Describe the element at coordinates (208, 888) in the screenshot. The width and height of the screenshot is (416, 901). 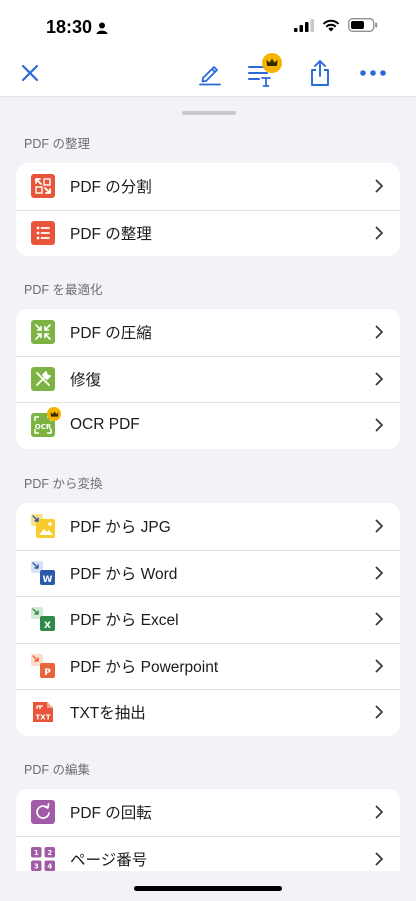
I see `home-indicator` at that location.